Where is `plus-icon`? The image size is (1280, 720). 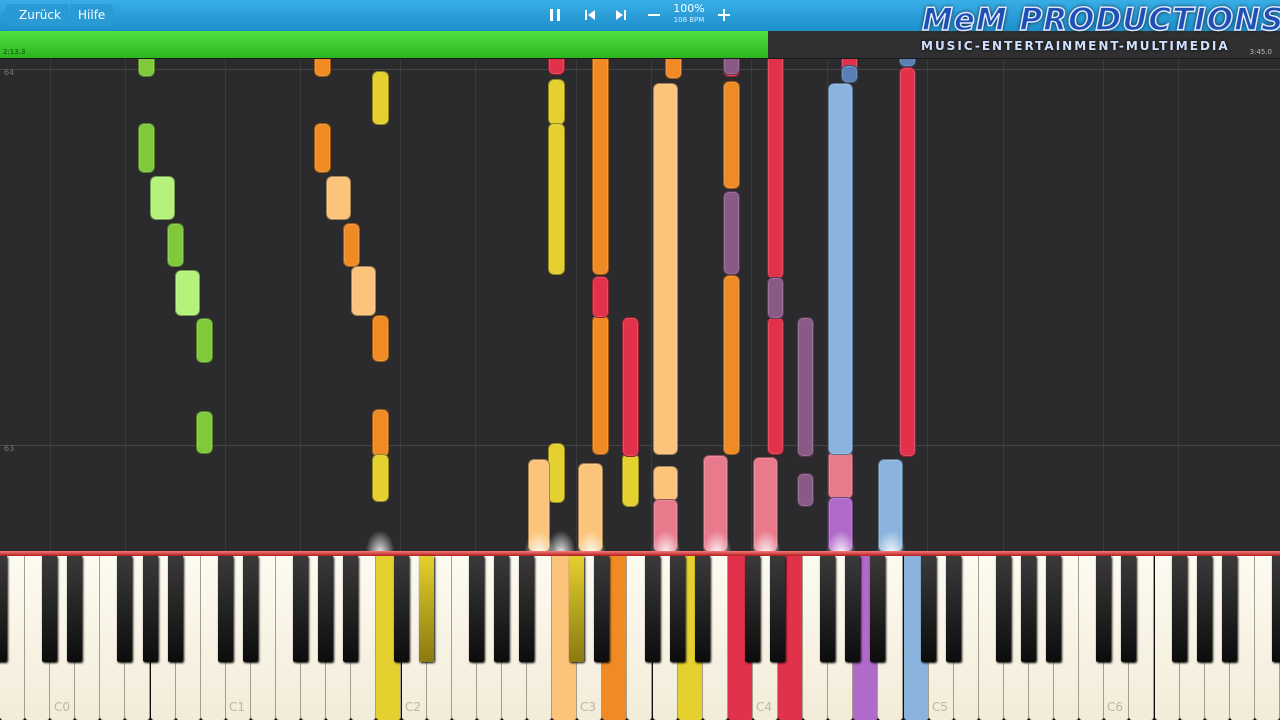
plus-icon is located at coordinates (724, 15).